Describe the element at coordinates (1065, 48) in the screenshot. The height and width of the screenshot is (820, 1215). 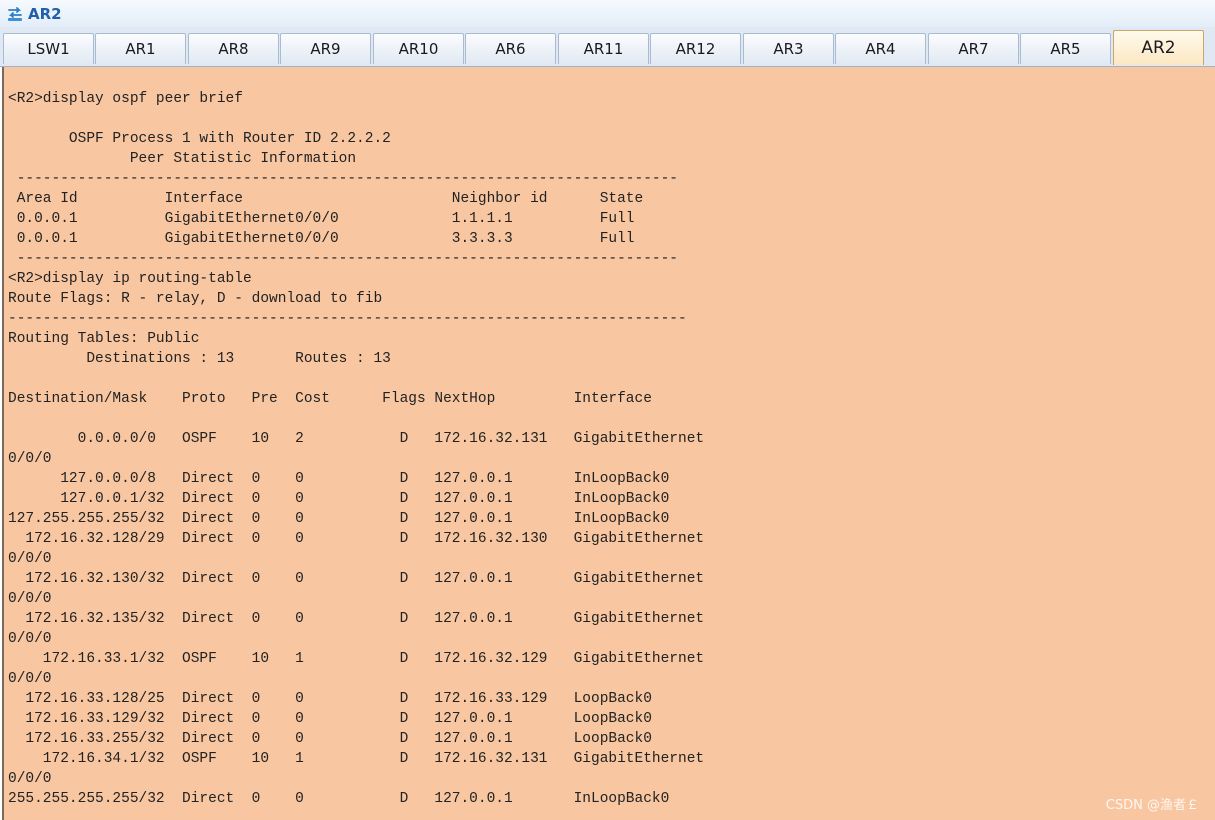
I see `tab-ar5: AR5` at that location.